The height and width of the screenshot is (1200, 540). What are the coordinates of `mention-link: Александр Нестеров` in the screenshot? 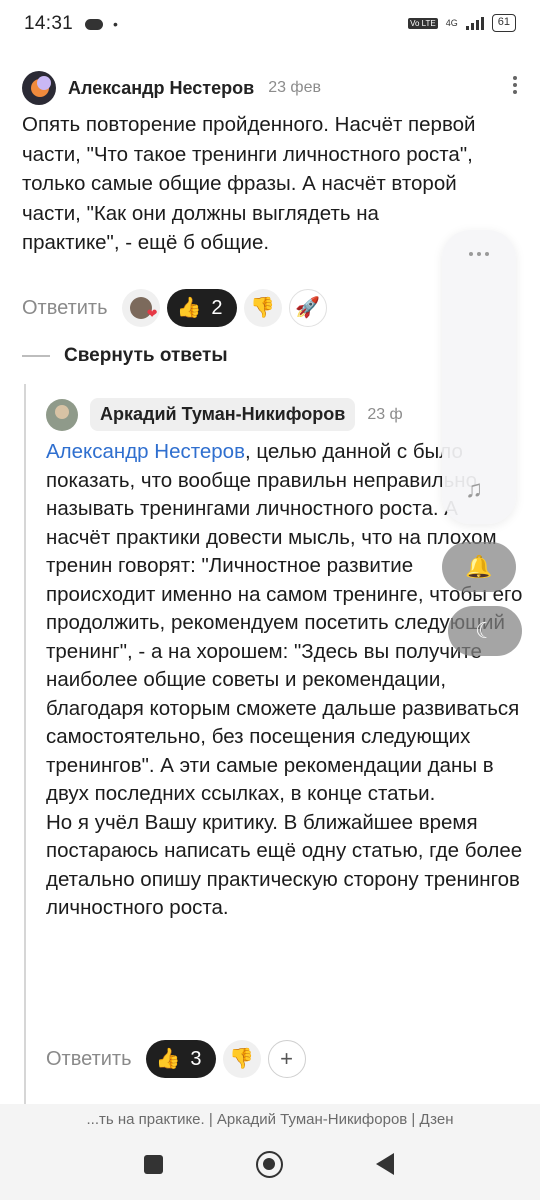 It's located at (145, 451).